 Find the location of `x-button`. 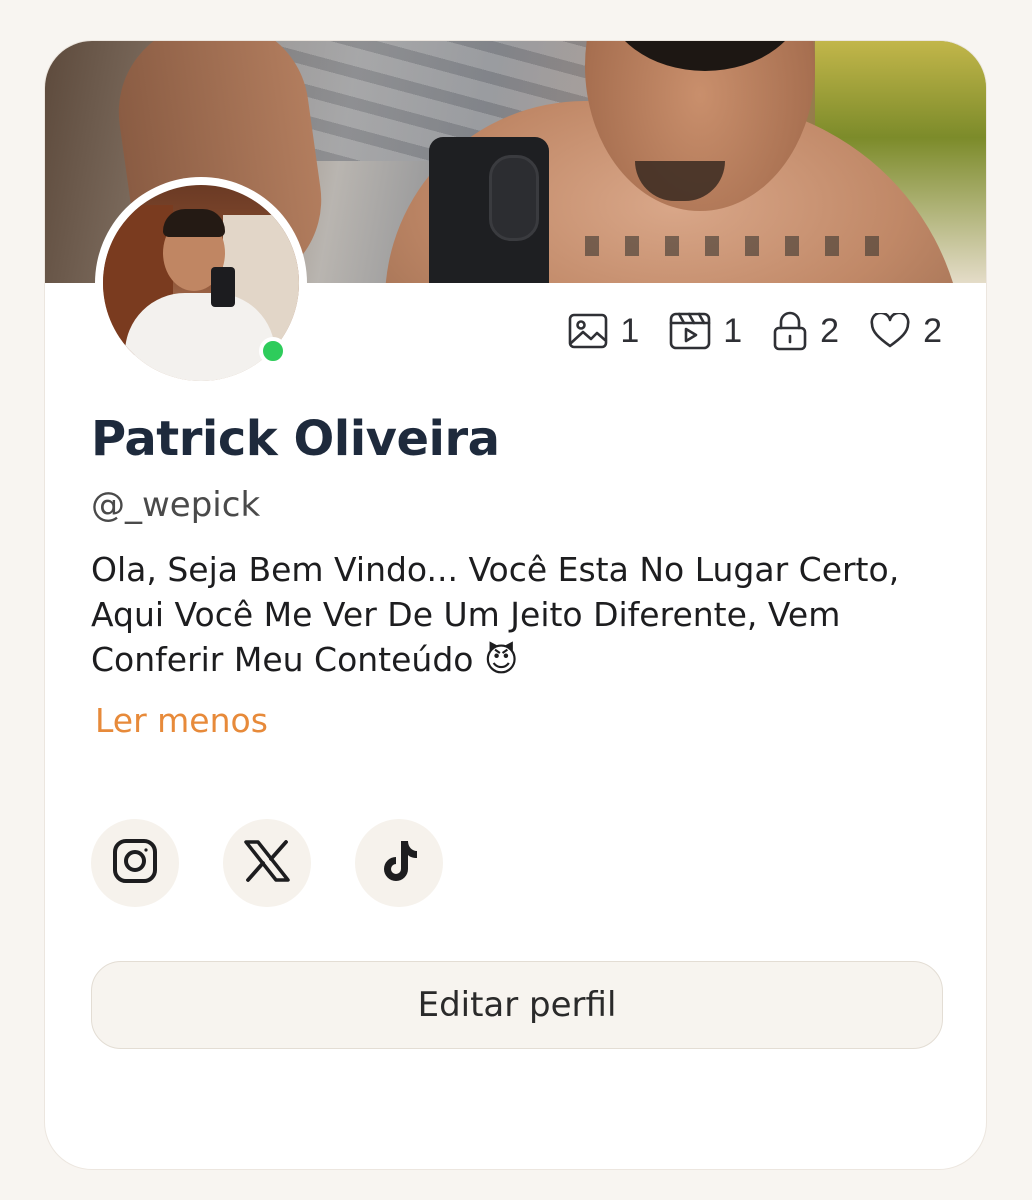

x-button is located at coordinates (267, 863).